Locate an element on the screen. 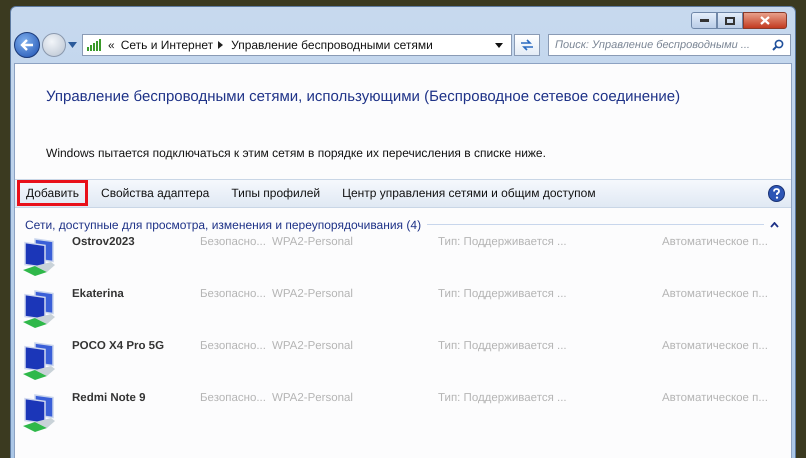 This screenshot has width=806, height=458. dropdown-arrow-icon is located at coordinates (499, 45).